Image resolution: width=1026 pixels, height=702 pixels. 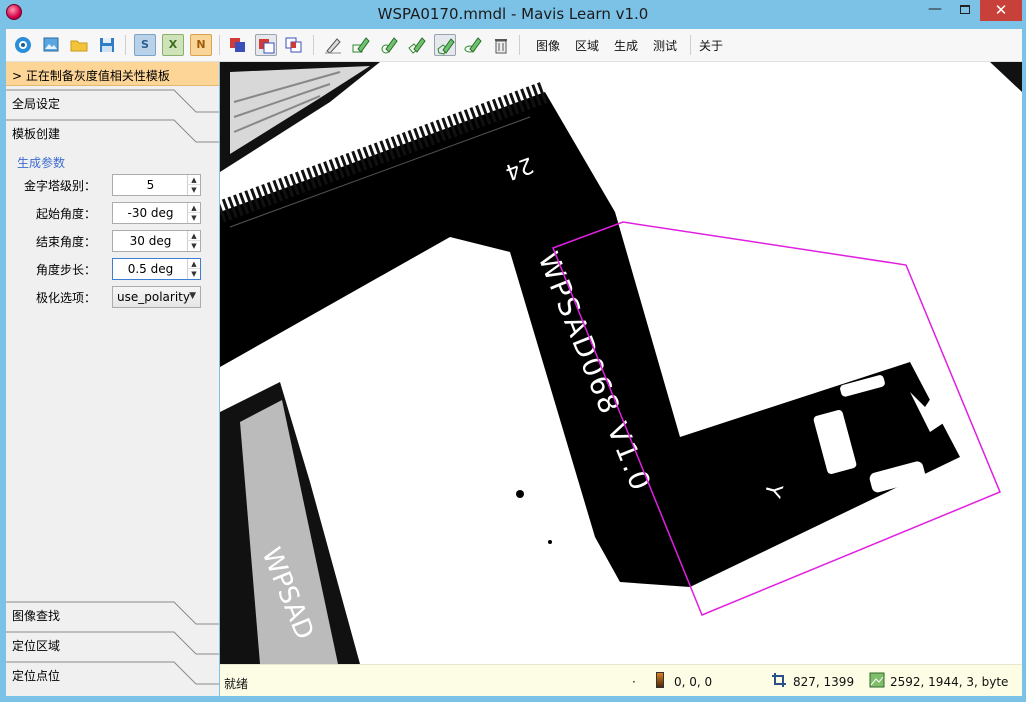 What do you see at coordinates (150, 213) in the screenshot?
I see `start-angle-input` at bounding box center [150, 213].